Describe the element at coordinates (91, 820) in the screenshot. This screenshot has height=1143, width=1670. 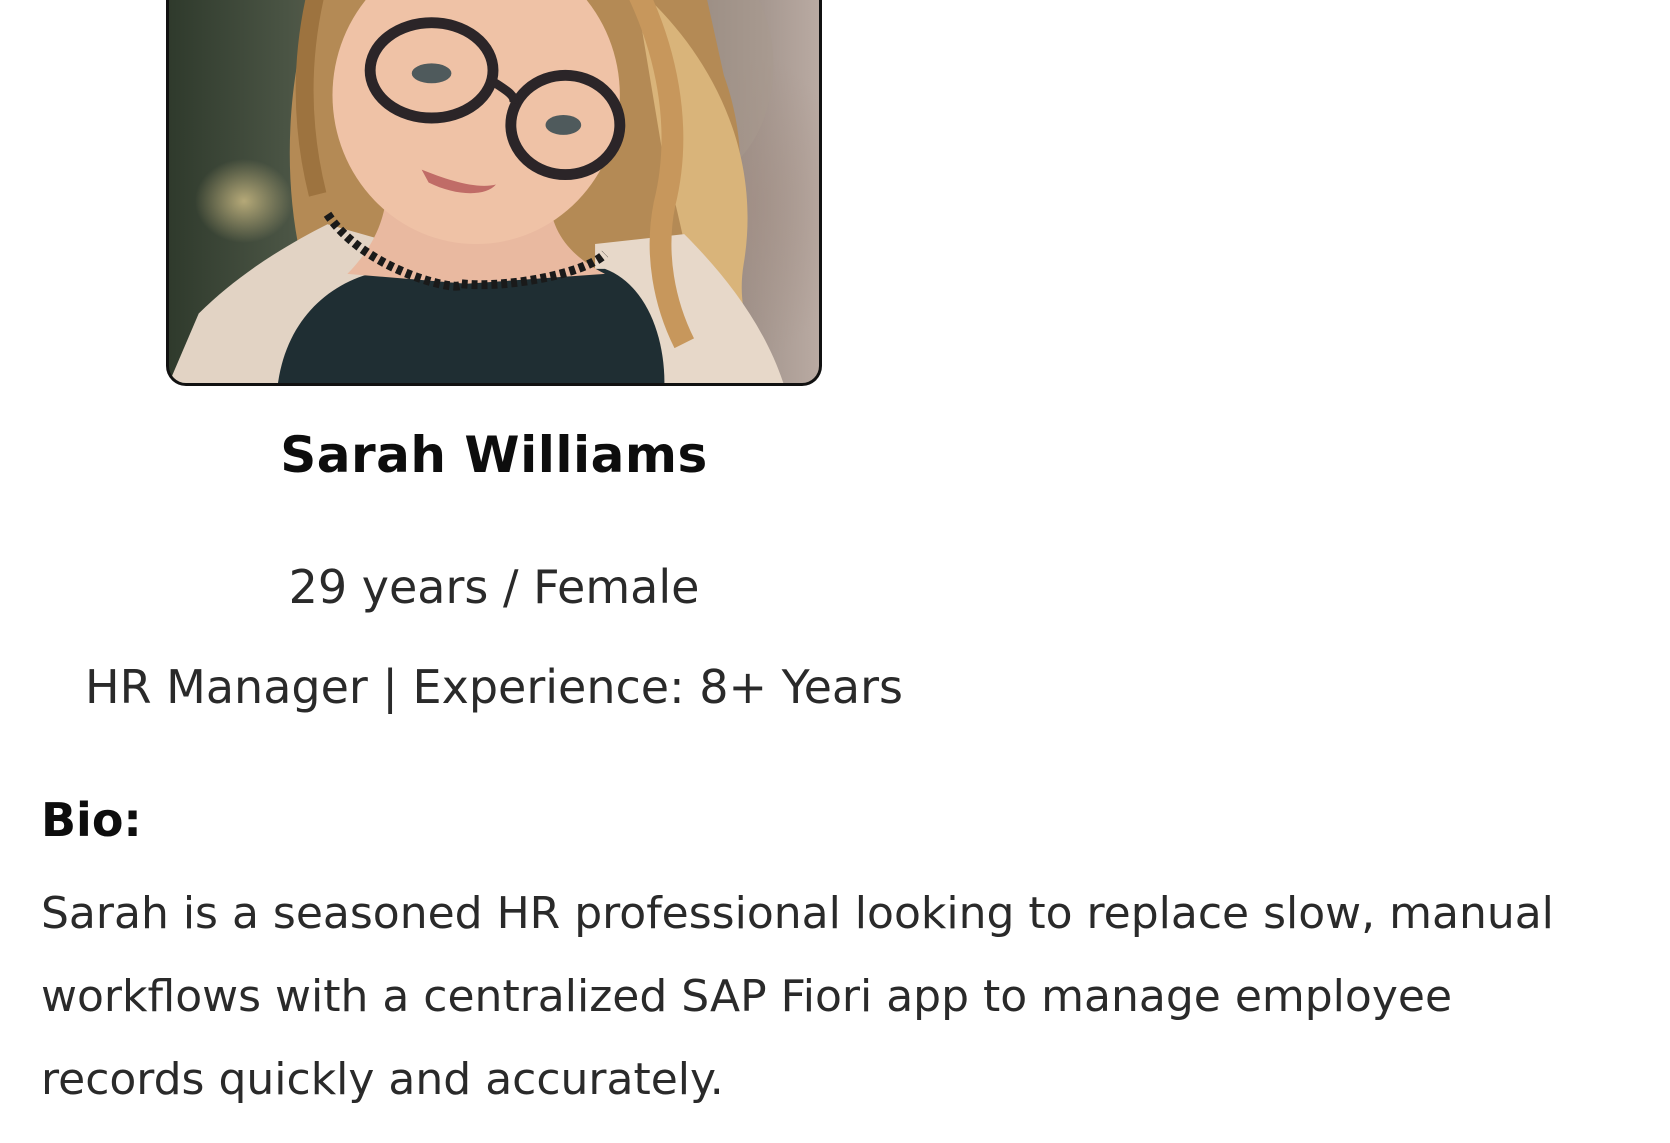
I see `bio-heading: Bio:` at that location.